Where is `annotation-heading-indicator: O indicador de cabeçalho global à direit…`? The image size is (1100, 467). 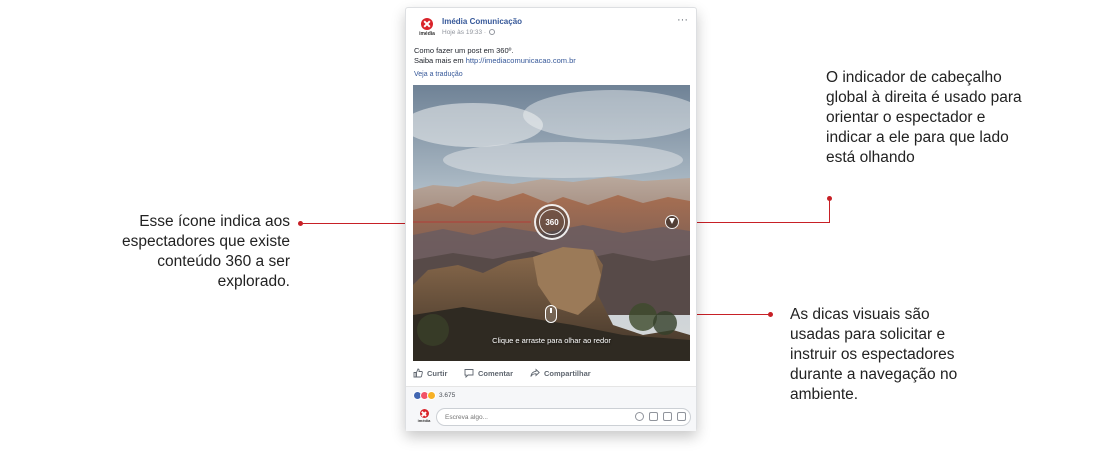
annotation-heading-indicator: O indicador de cabeçalho global à direit… is located at coordinates (924, 117).